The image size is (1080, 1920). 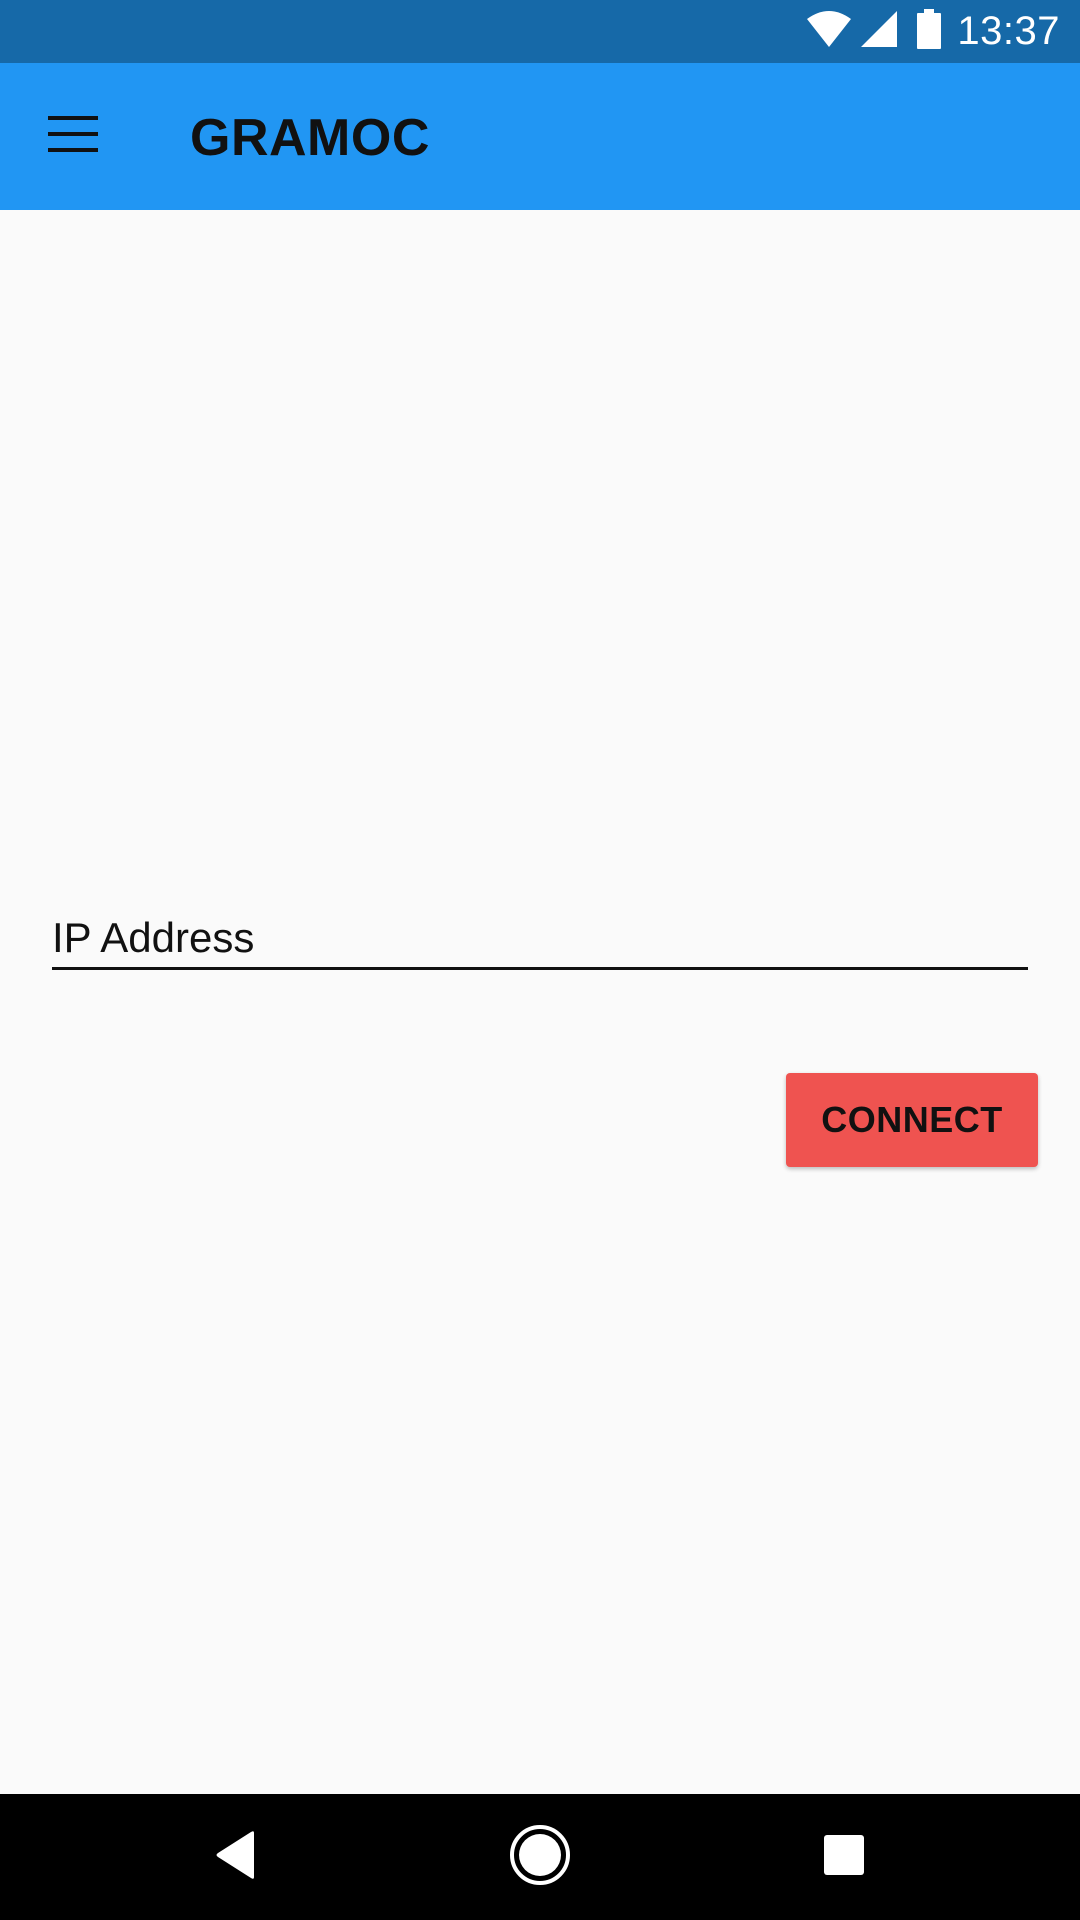 I want to click on recents-button, so click(x=844, y=1857).